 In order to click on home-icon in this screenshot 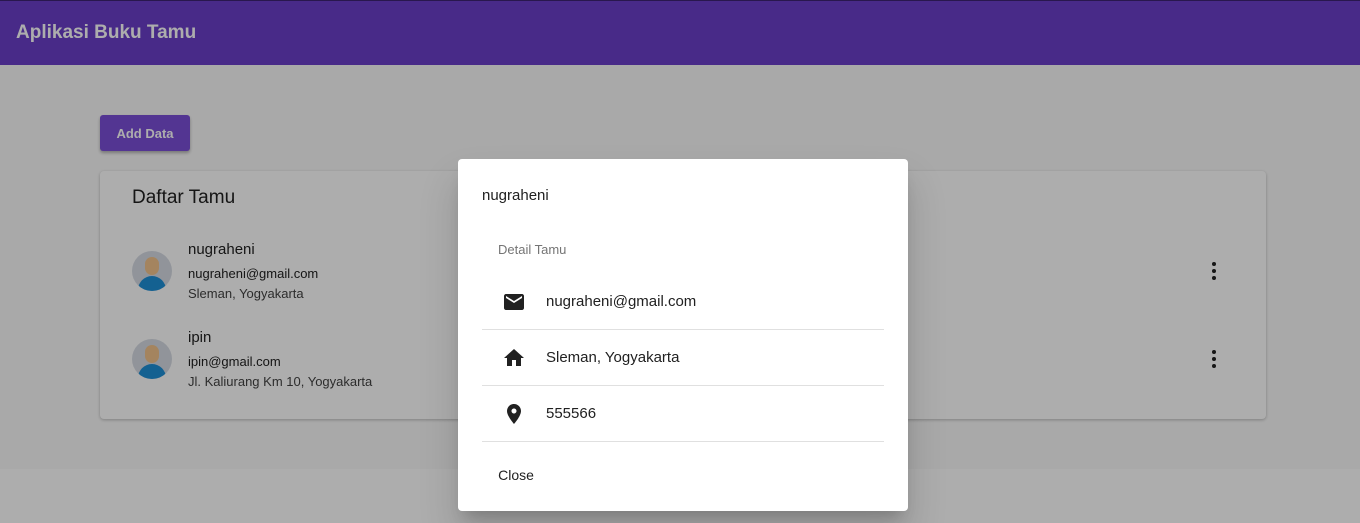, I will do `click(514, 357)`.